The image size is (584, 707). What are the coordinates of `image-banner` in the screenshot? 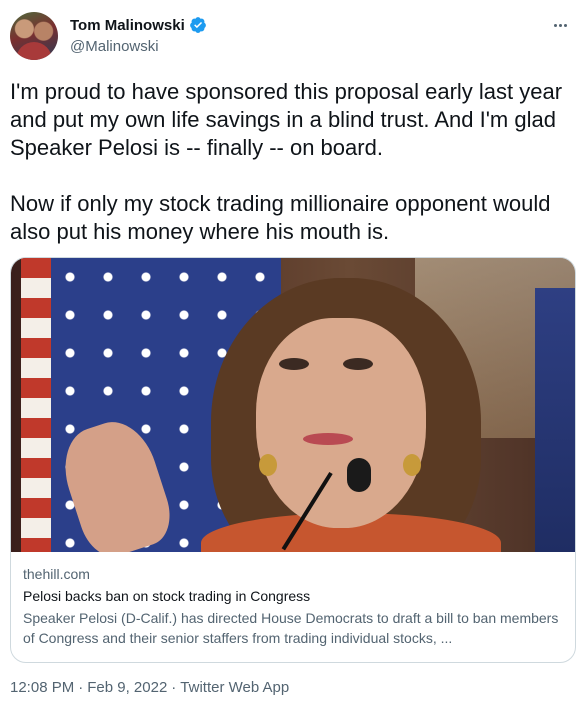 It's located at (555, 420).